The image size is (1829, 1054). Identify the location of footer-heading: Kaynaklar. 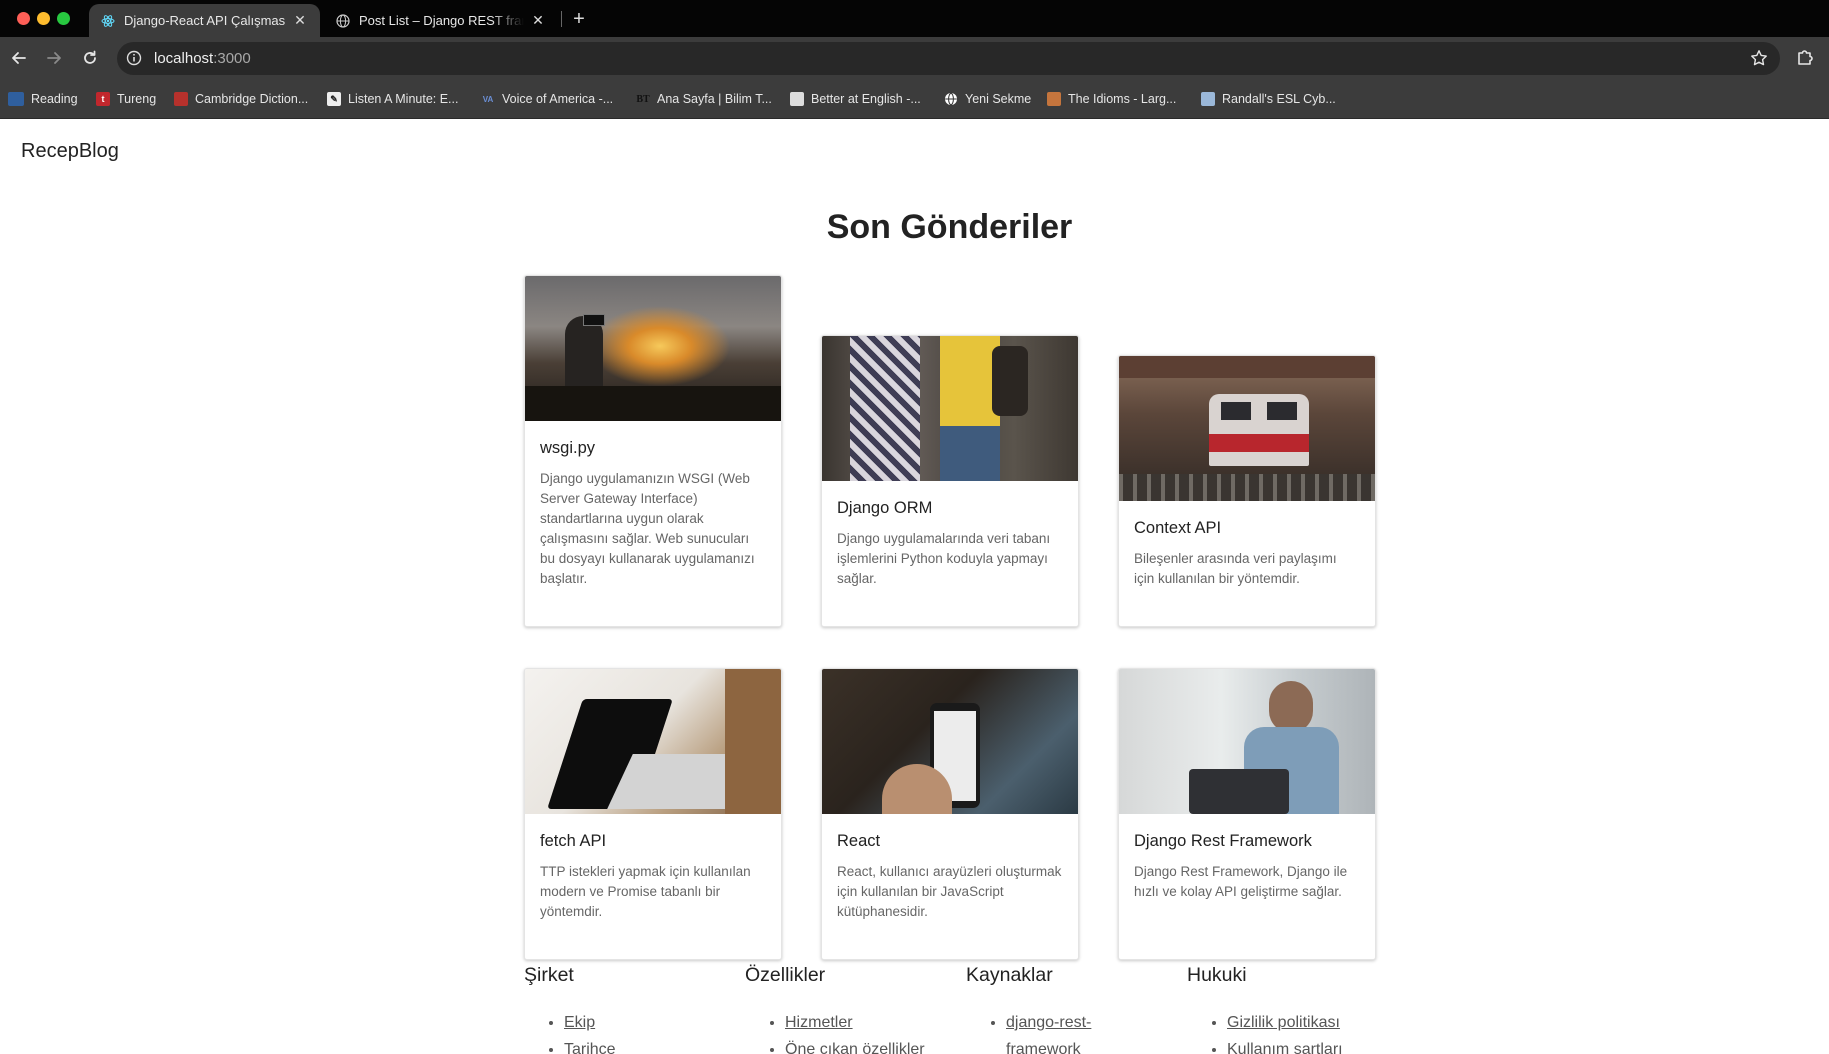
(1009, 975).